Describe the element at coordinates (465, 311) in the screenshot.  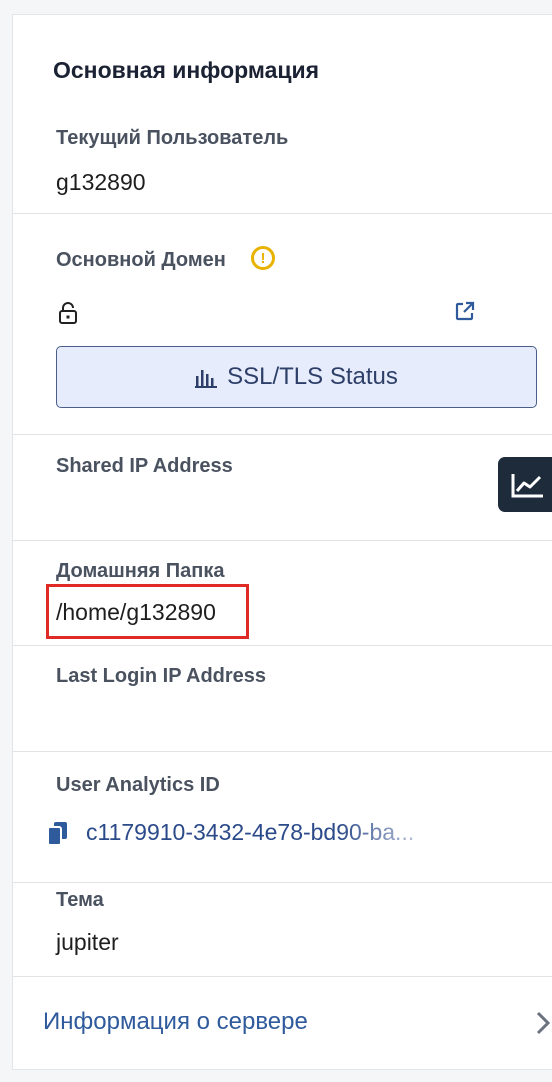
I see `external-link-icon` at that location.